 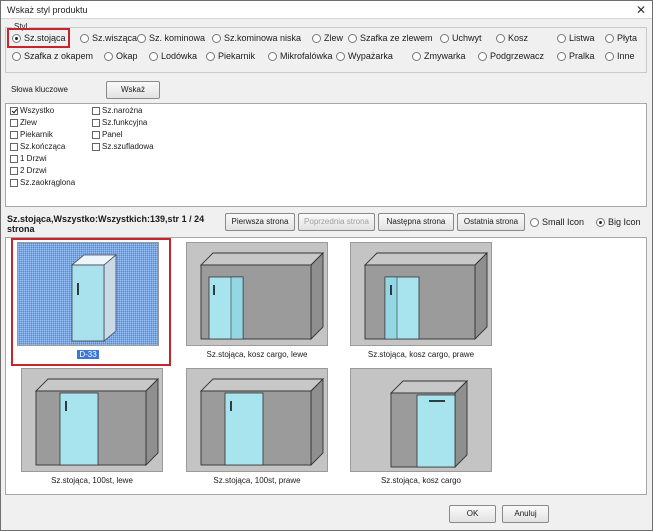 I want to click on keyword-sz-narozna-checkbox: Sz.narożna, so click(x=117, y=110).